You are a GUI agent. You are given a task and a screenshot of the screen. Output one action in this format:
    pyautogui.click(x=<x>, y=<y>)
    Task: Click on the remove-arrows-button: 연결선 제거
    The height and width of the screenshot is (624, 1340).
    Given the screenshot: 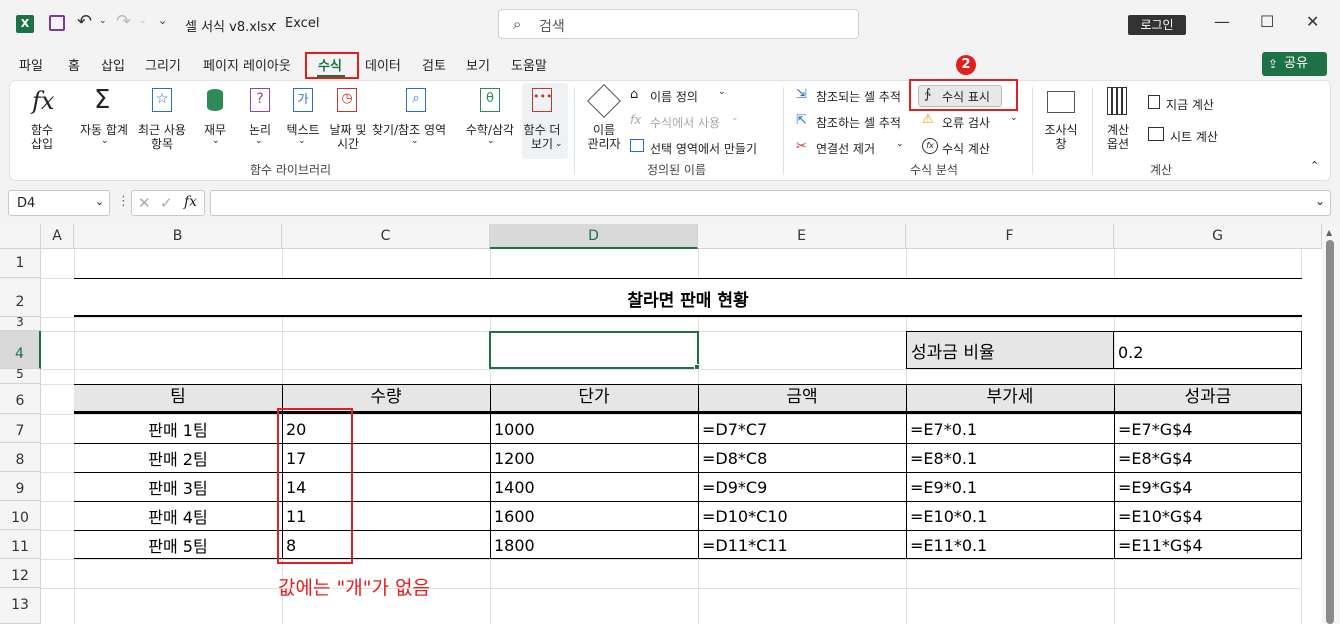 What is the action you would take?
    pyautogui.click(x=845, y=148)
    